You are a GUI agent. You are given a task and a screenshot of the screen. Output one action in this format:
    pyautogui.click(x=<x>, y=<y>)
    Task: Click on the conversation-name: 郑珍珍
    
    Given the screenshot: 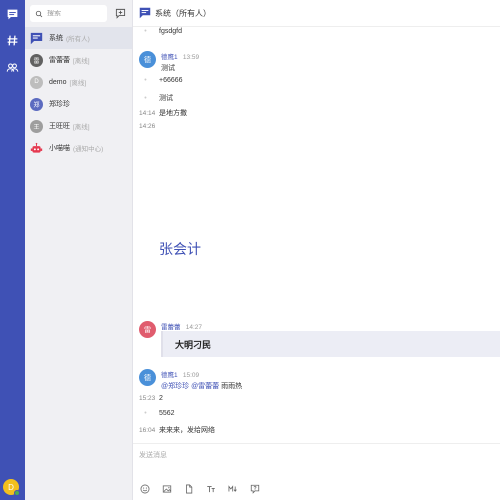 What is the action you would take?
    pyautogui.click(x=59, y=104)
    